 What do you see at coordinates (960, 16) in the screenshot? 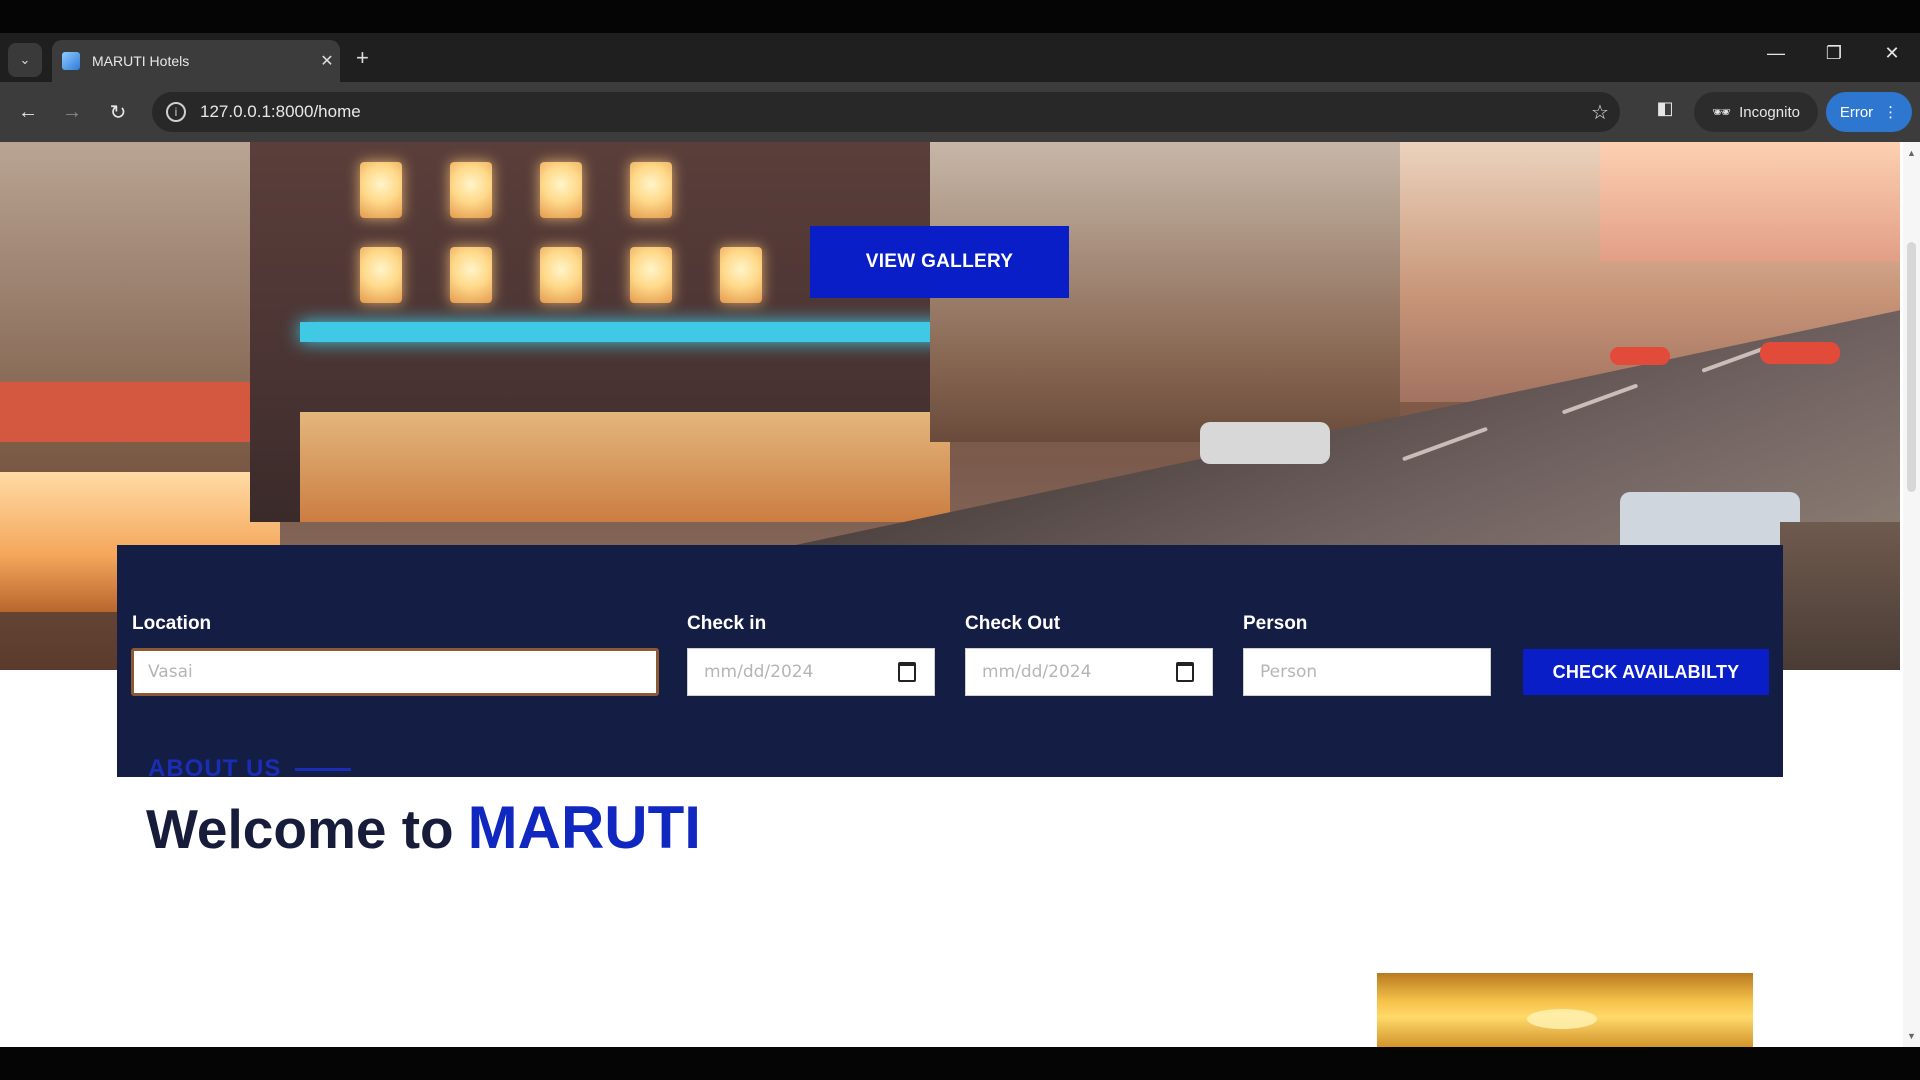
I see `screen-top-border` at bounding box center [960, 16].